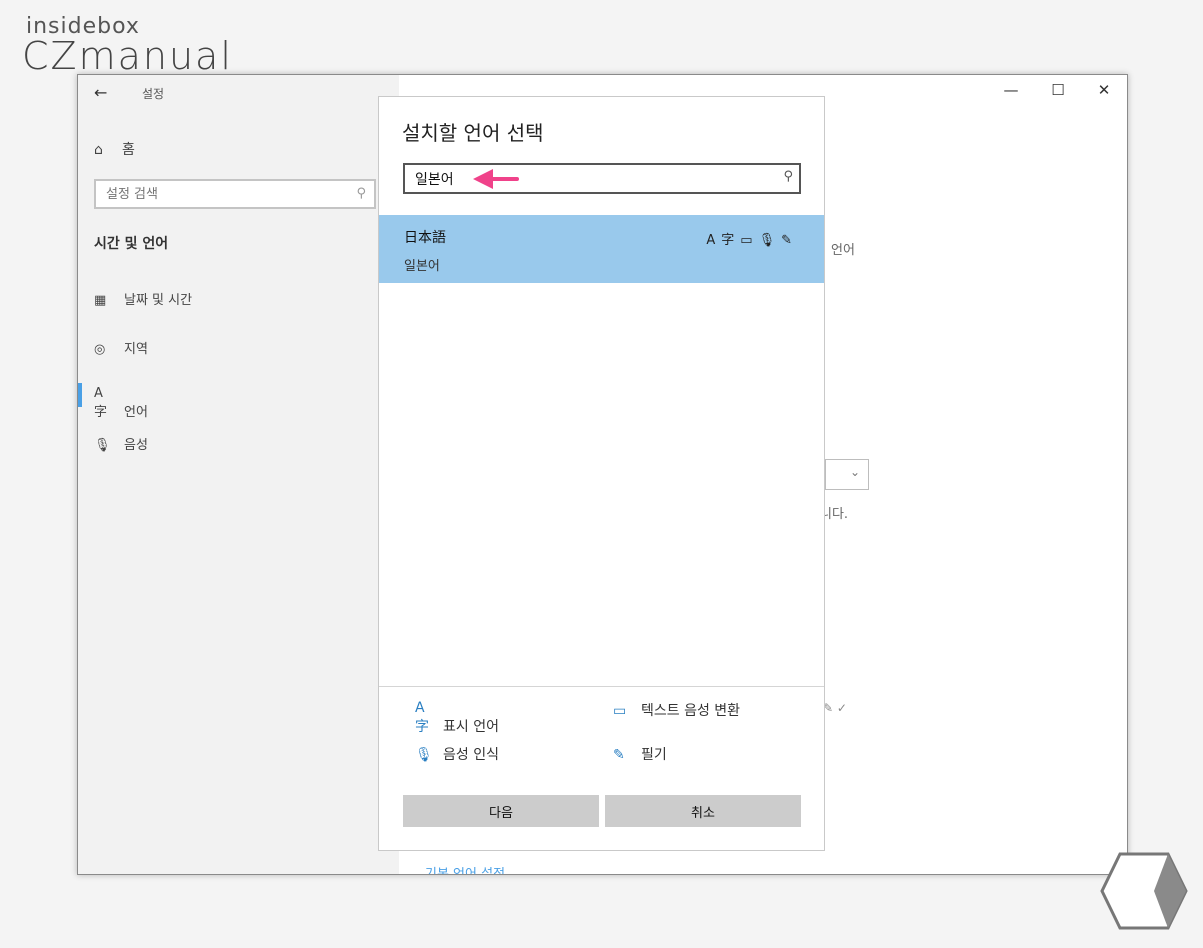 The width and height of the screenshot is (1203, 948). Describe the element at coordinates (153, 94) in the screenshot. I see `window-title: 설정` at that location.